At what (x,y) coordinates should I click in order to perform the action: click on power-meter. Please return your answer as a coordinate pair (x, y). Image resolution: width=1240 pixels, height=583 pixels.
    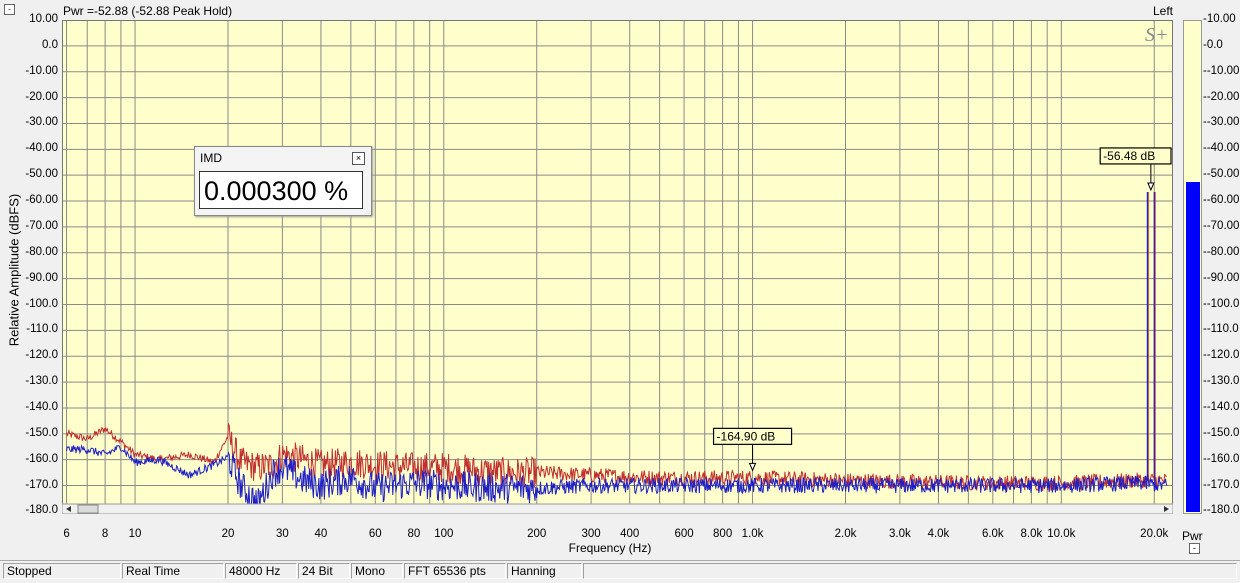
    Looking at the image, I should click on (1192, 267).